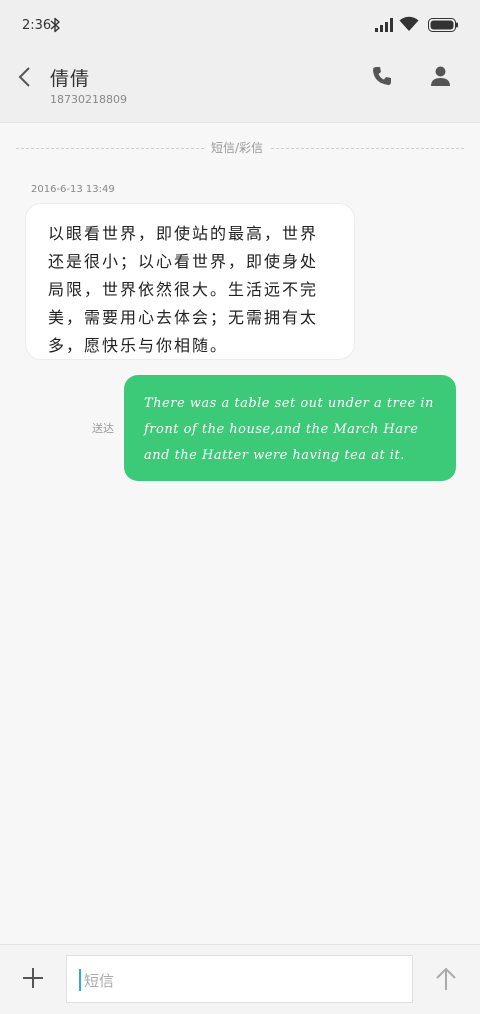 This screenshot has width=480, height=1014. I want to click on plus-icon, so click(33, 978).